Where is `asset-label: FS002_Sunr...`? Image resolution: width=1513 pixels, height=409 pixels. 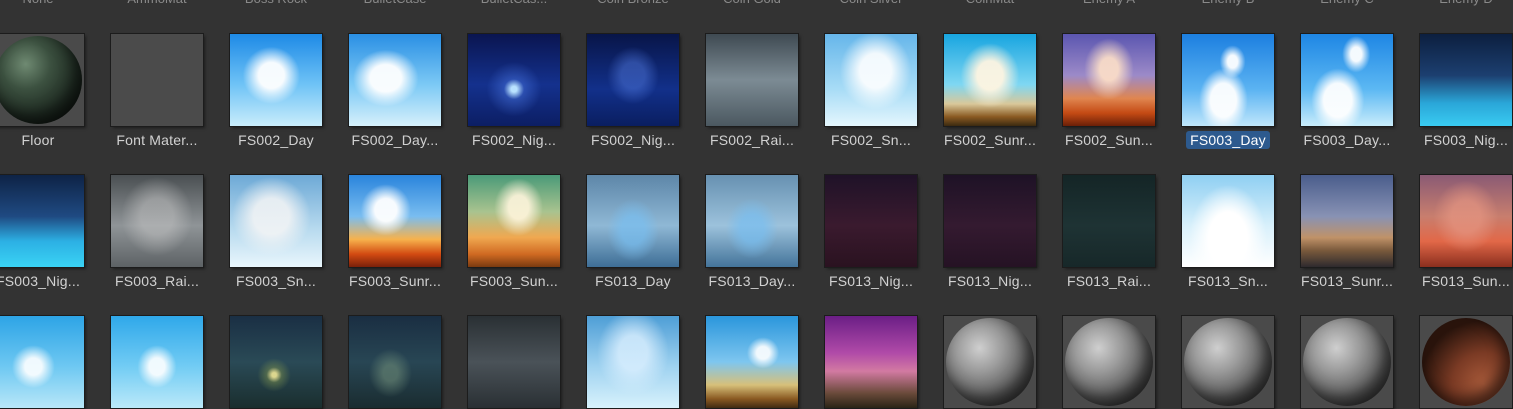 asset-label: FS002_Sunr... is located at coordinates (990, 140).